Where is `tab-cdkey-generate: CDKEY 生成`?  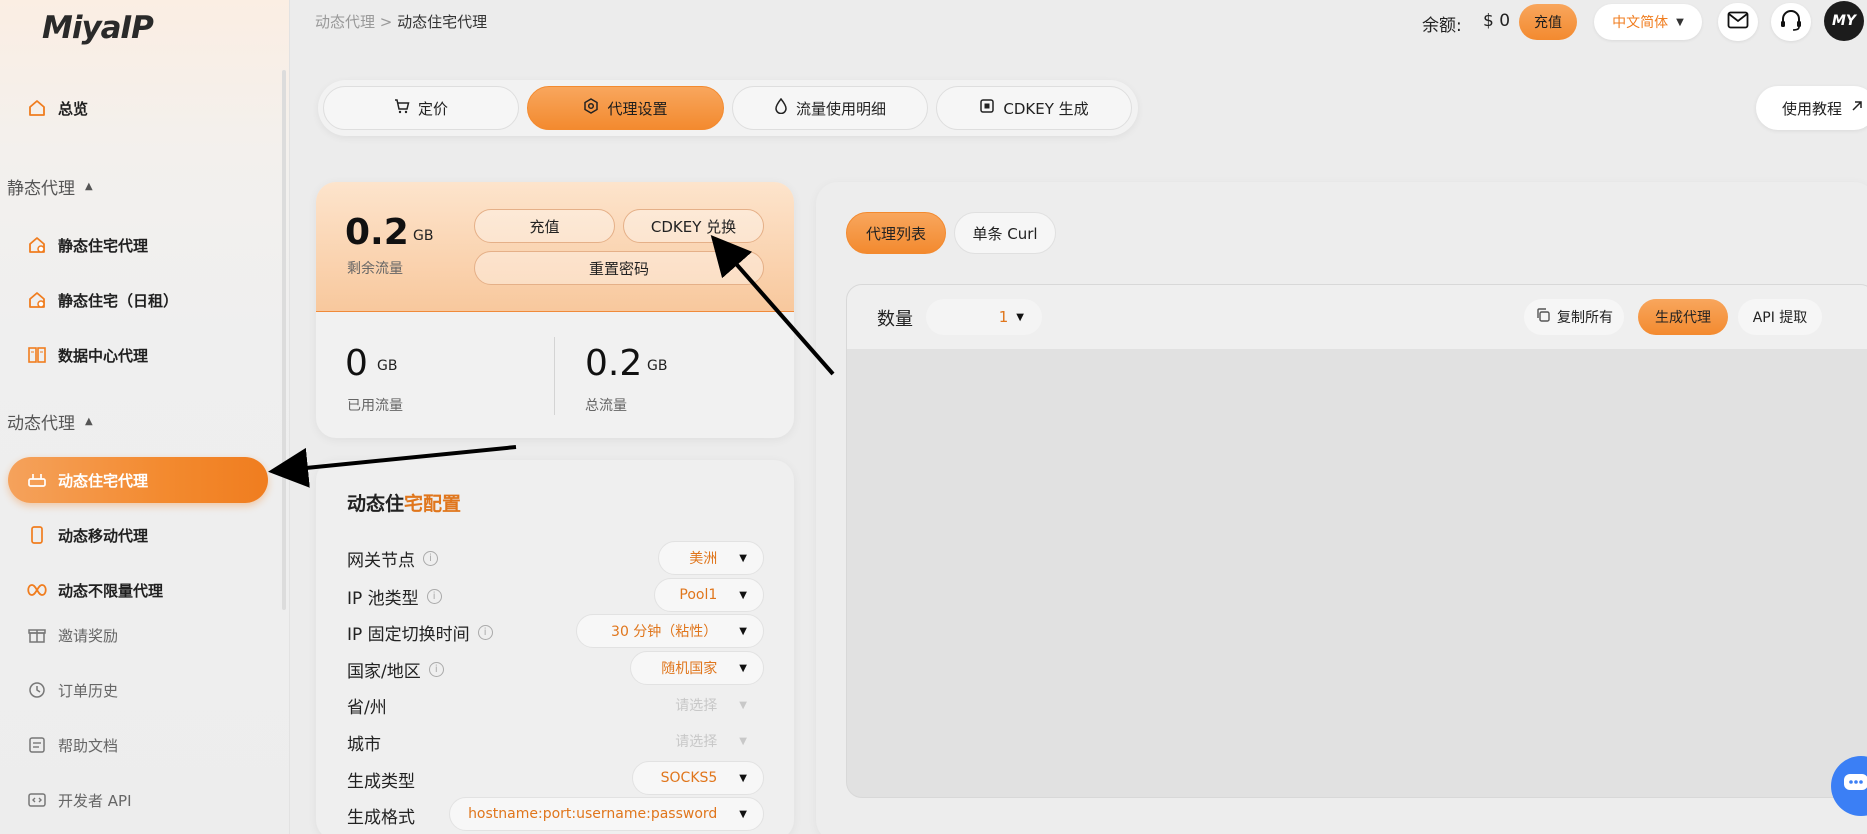
tab-cdkey-generate: CDKEY 生成 is located at coordinates (1034, 108).